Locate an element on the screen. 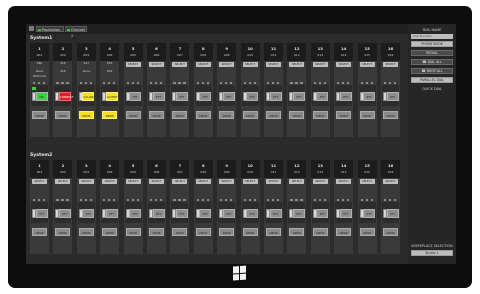 Image resolution: width=480 pixels, height=294 pixels. parallel-dial-button: PARALLEL DIAL is located at coordinates (432, 80).